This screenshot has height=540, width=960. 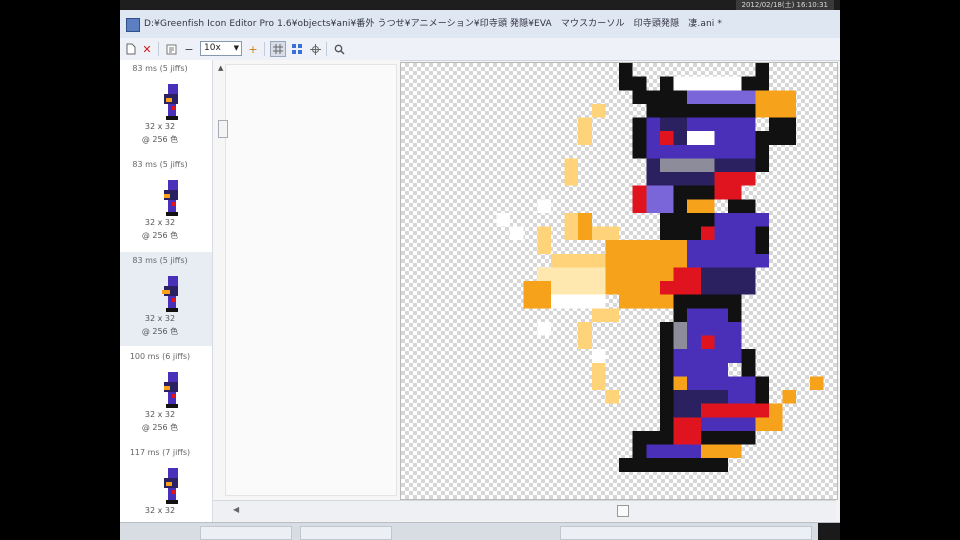 What do you see at coordinates (160, 356) in the screenshot?
I see `frame-delay: 100 ms (6 jiffs)` at bounding box center [160, 356].